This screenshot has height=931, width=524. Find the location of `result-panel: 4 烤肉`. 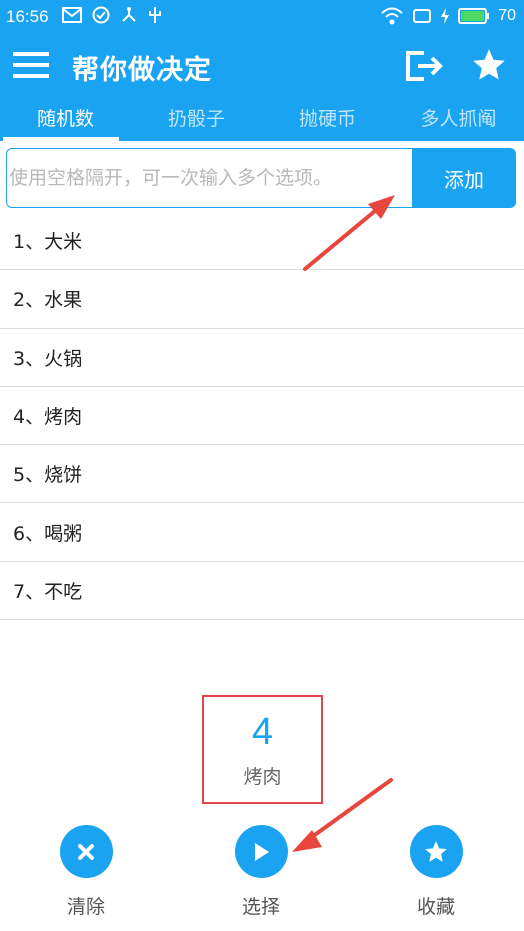

result-panel: 4 烤肉 is located at coordinates (262, 749).